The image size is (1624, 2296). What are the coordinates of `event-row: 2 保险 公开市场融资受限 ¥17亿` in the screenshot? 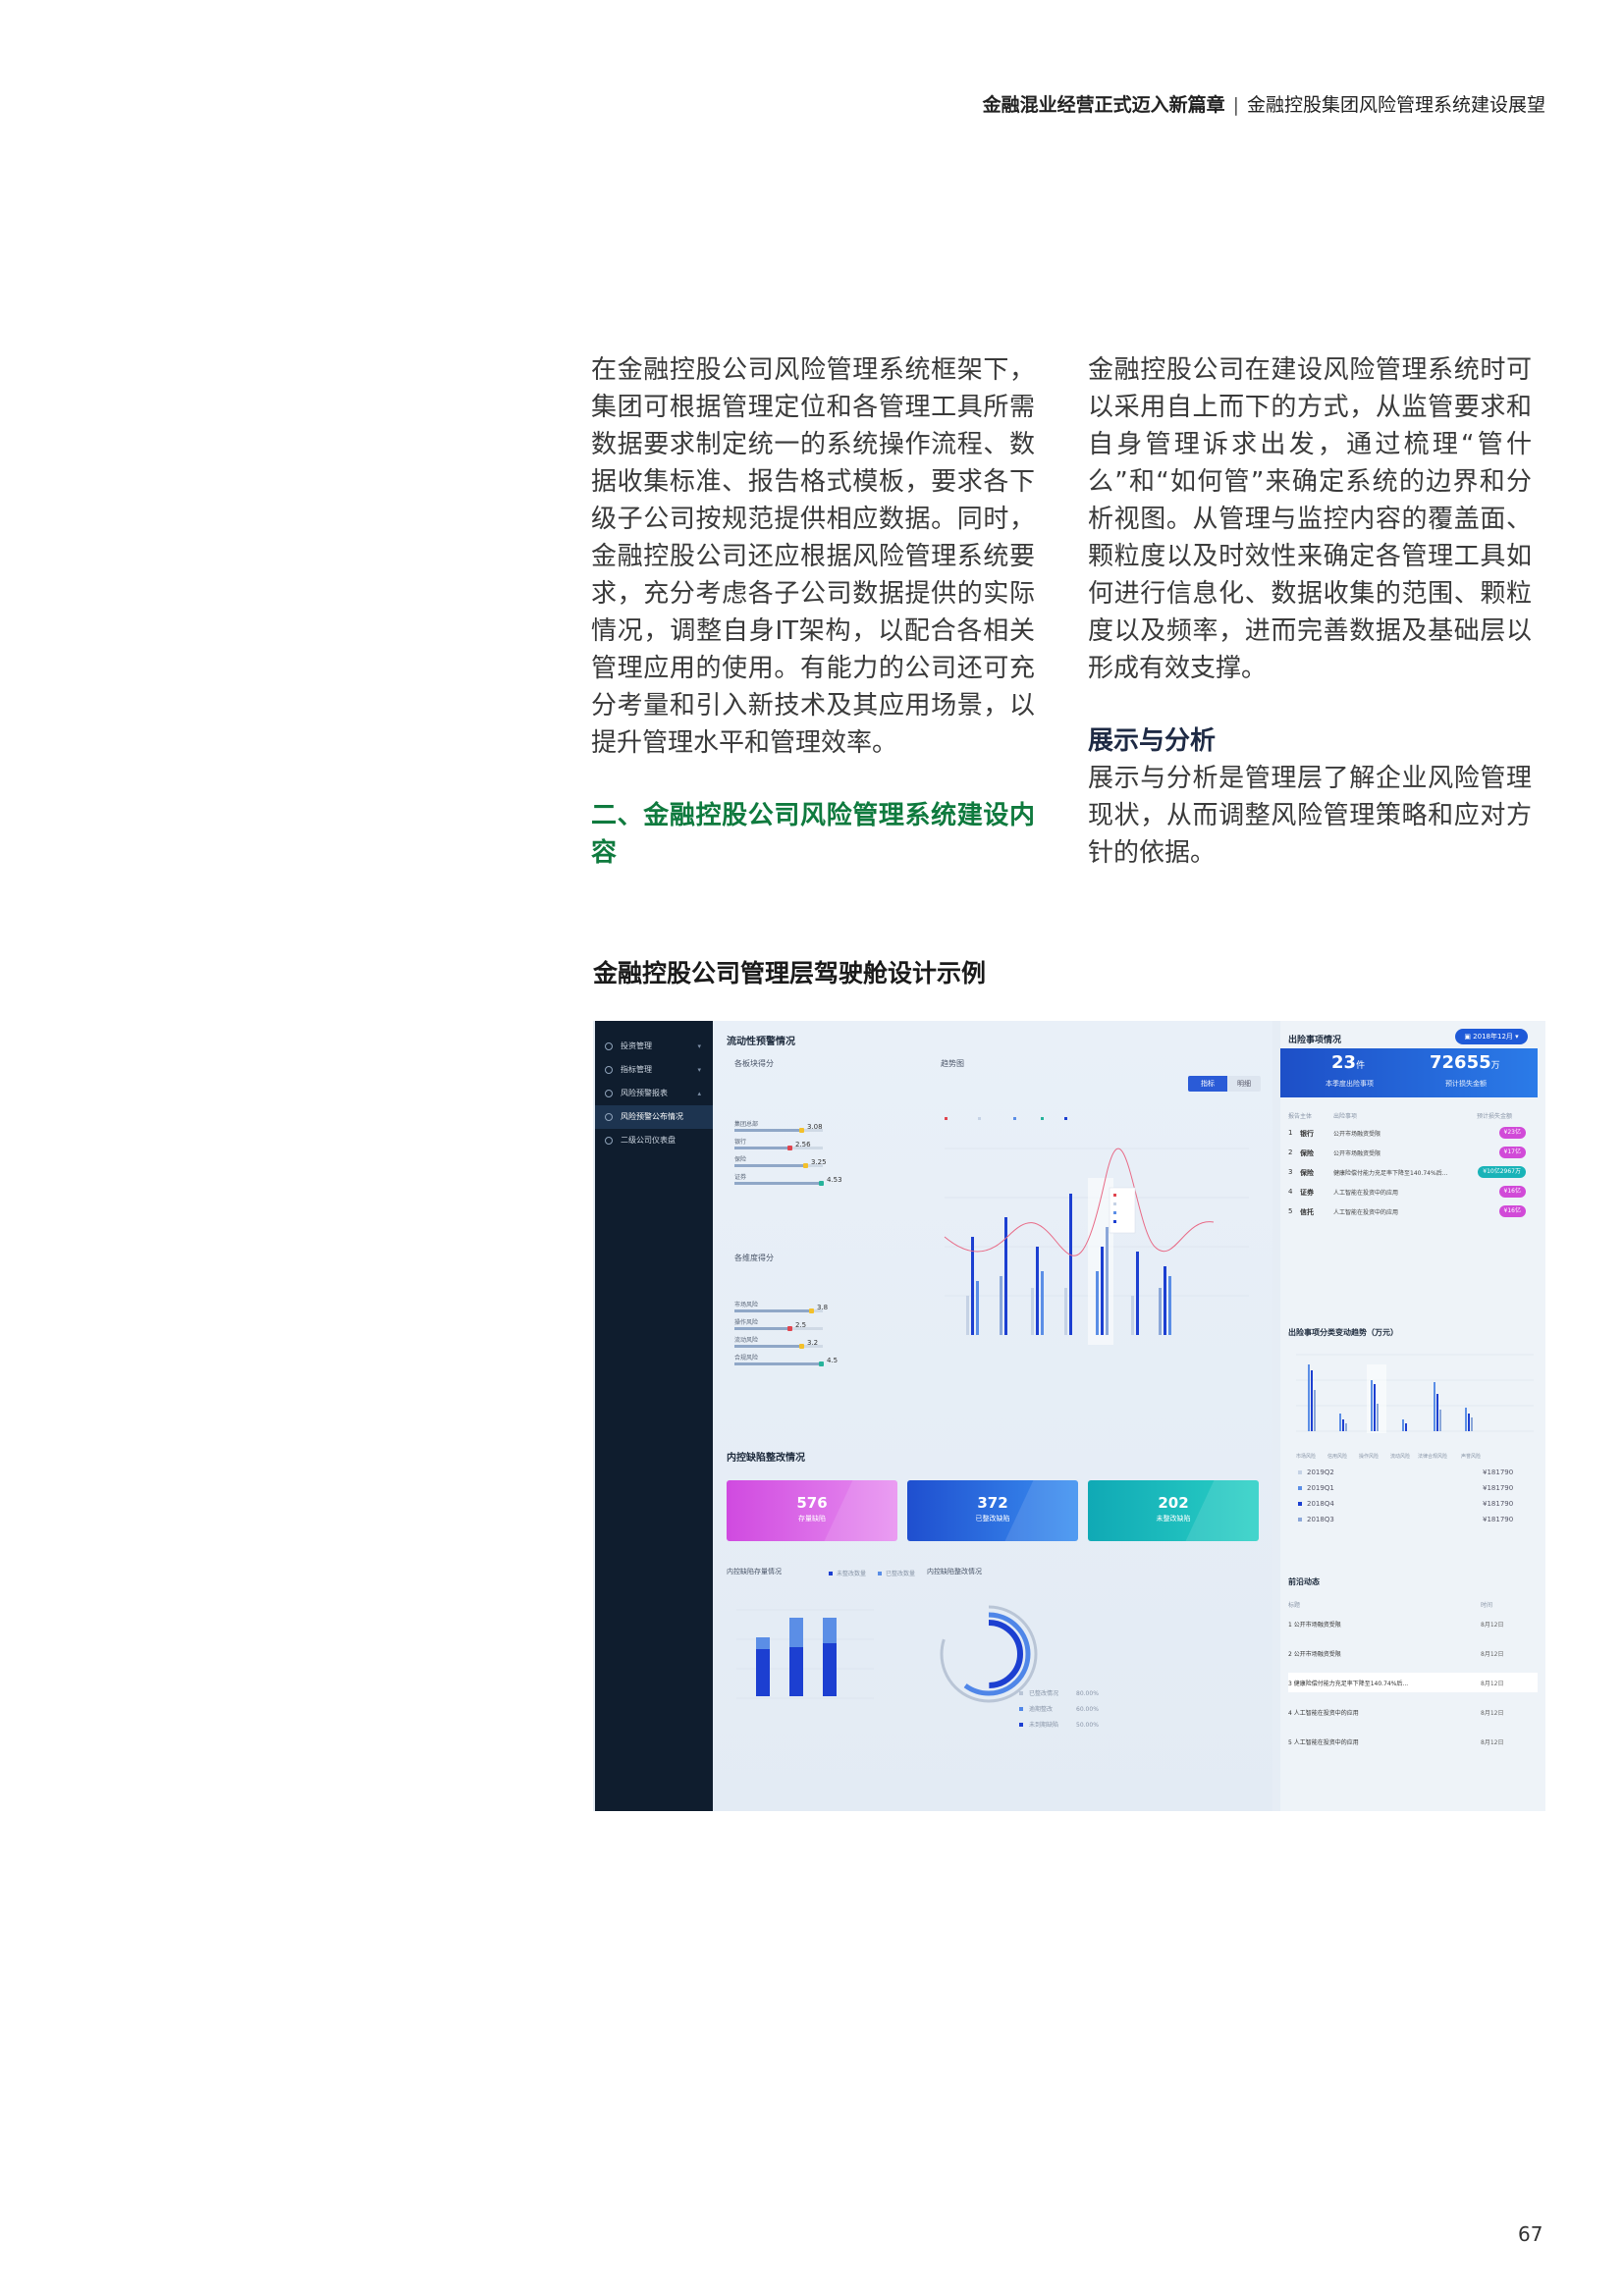 It's located at (1411, 1154).